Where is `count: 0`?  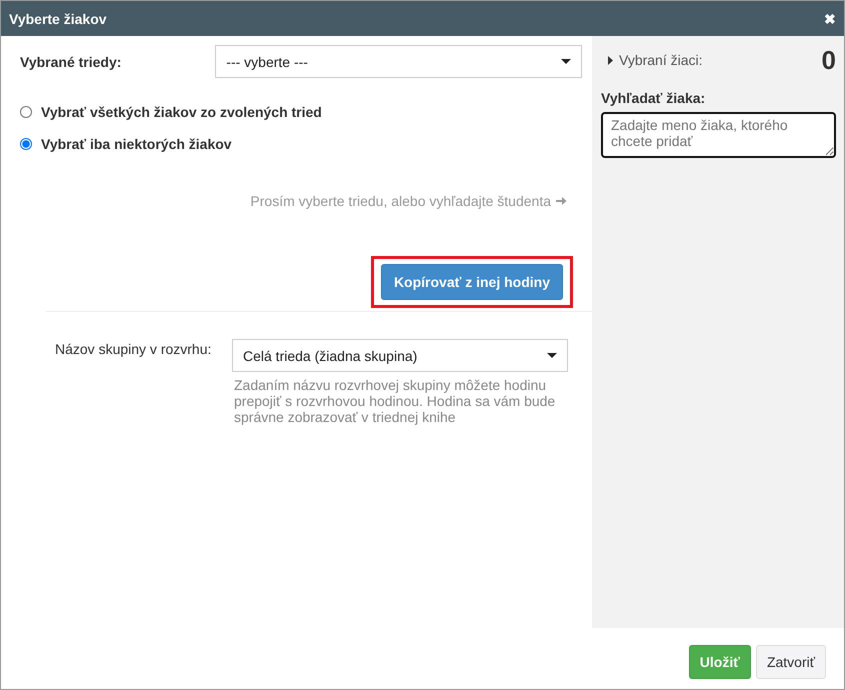
count: 0 is located at coordinates (829, 60).